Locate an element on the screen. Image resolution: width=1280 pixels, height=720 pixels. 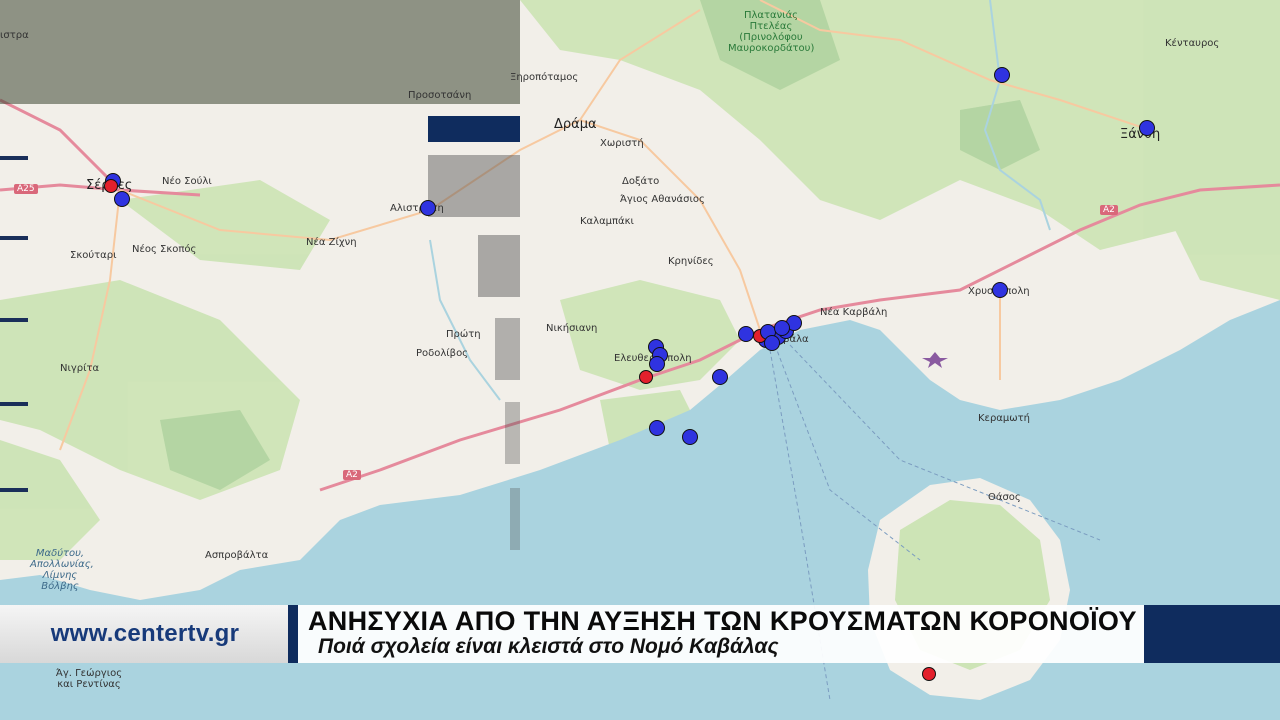
place-label: Κρηνίδες is located at coordinates (691, 261).